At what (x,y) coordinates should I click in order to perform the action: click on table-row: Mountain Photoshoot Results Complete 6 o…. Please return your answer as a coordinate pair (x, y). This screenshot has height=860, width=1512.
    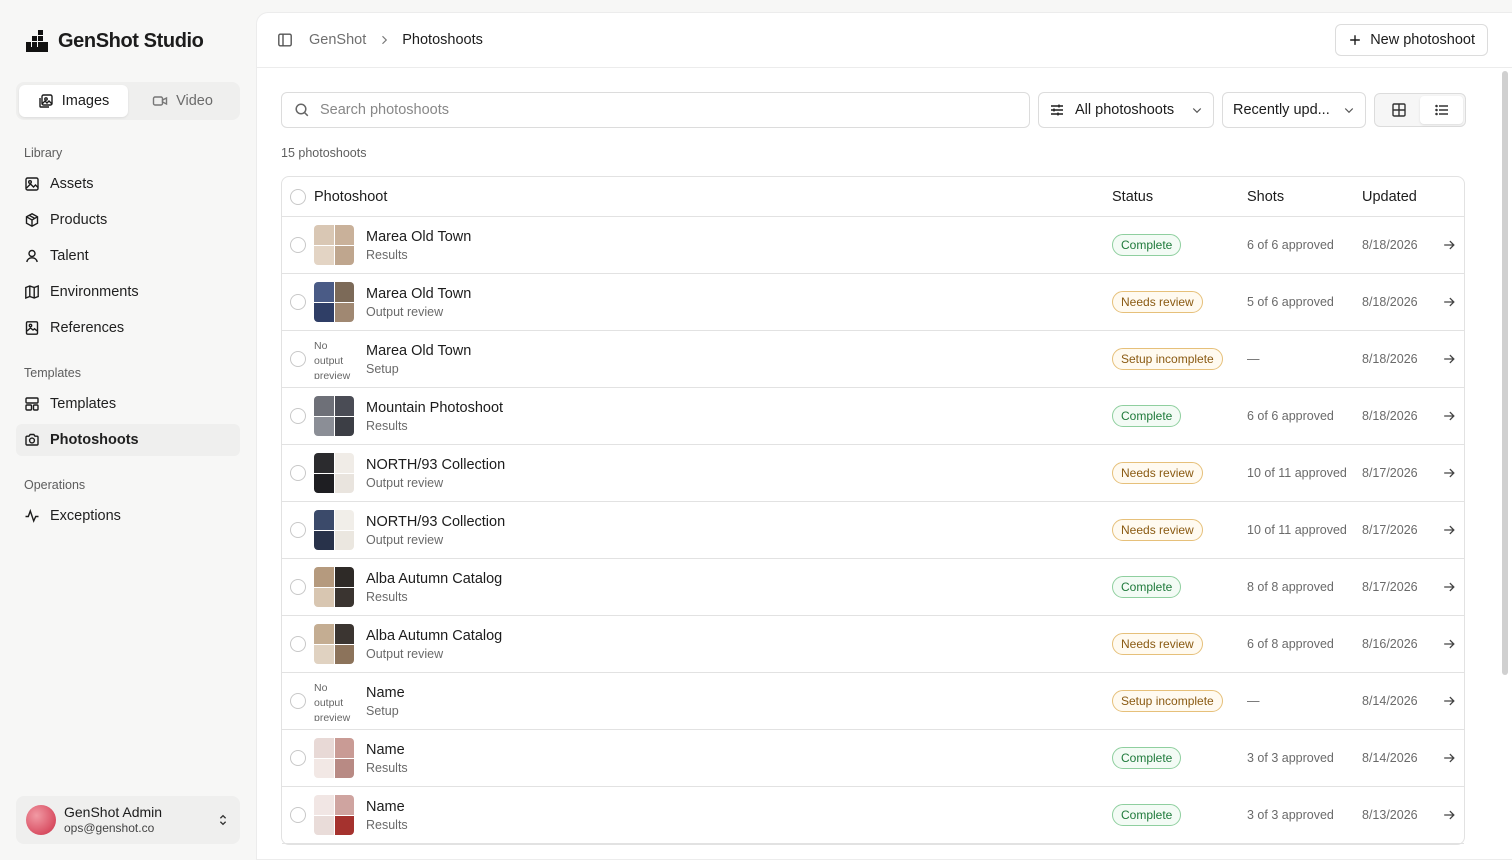
    Looking at the image, I should click on (873, 416).